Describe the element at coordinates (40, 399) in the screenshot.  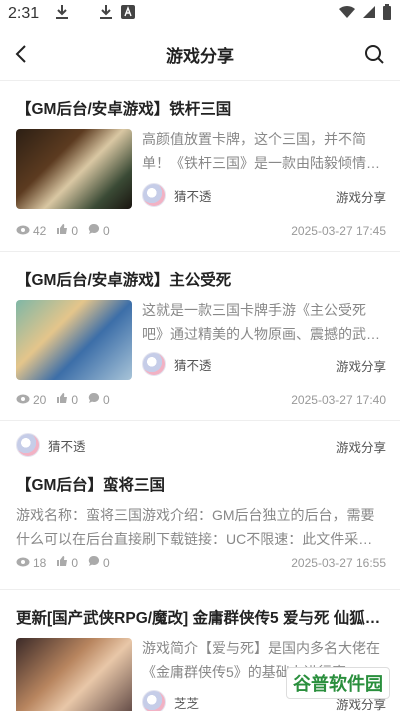
I see `views-count: 20` at that location.